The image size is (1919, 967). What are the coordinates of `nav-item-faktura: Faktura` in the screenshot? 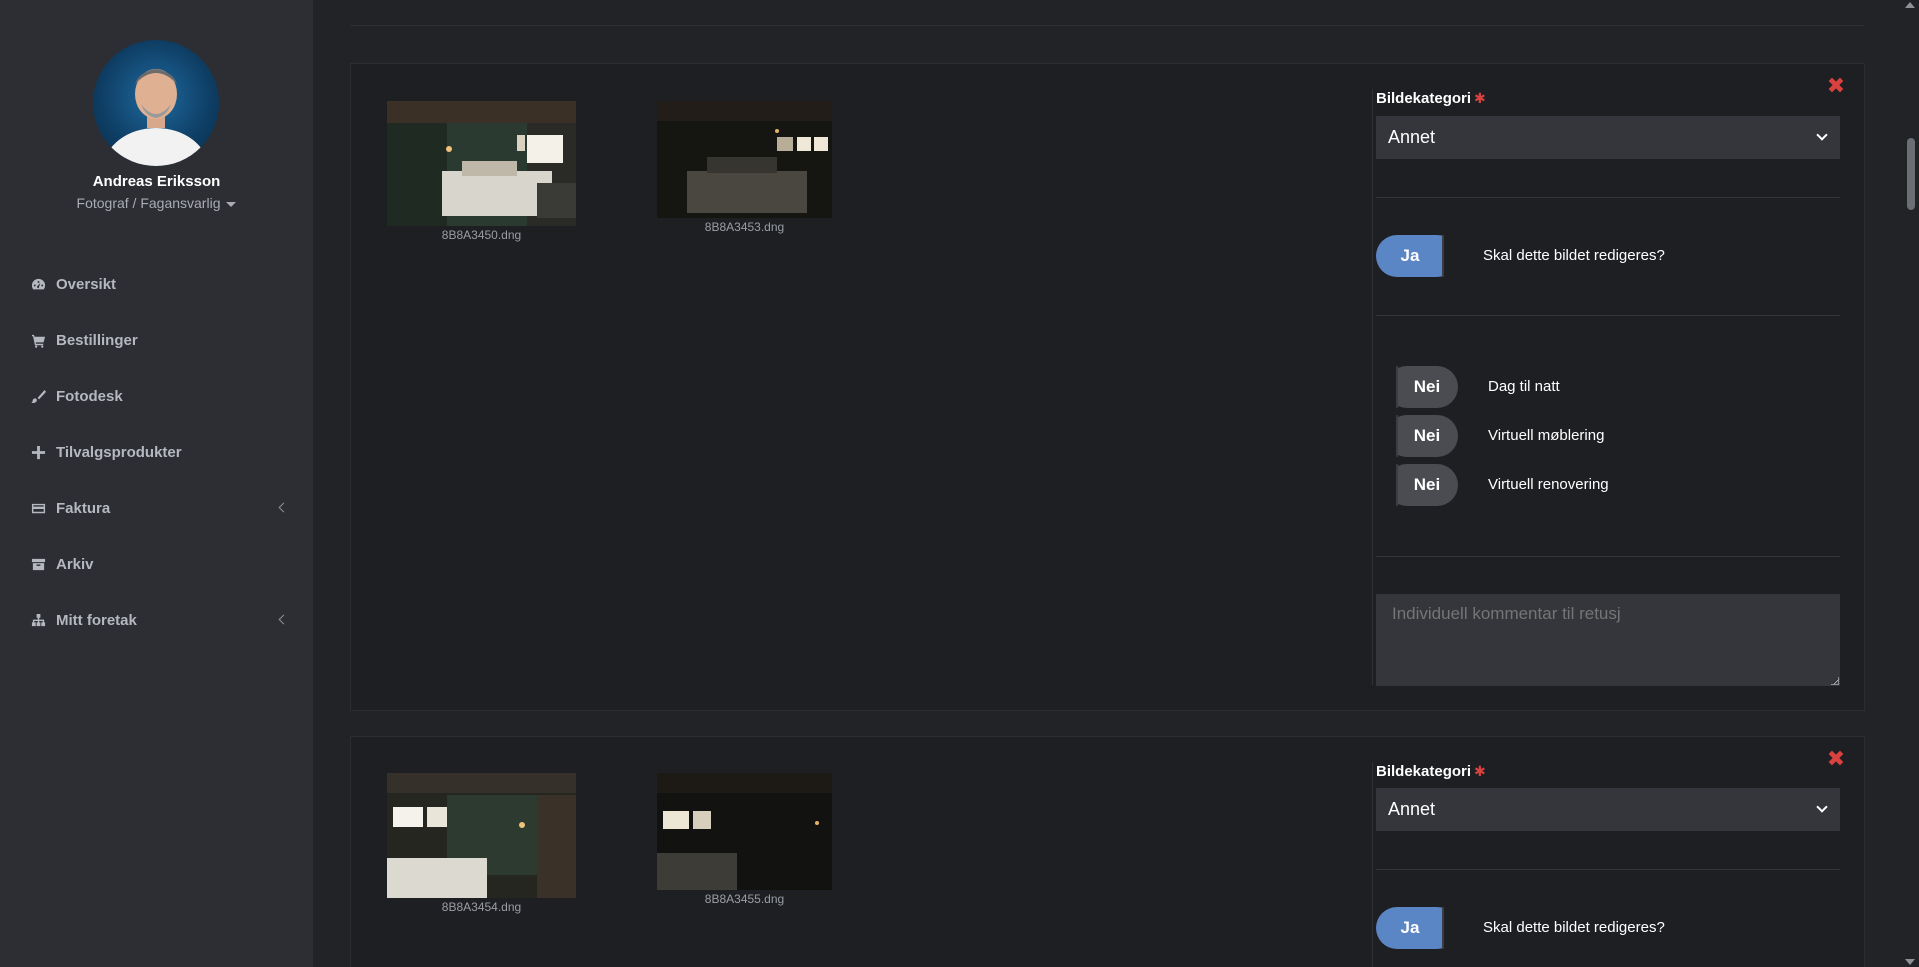 It's located at (156, 508).